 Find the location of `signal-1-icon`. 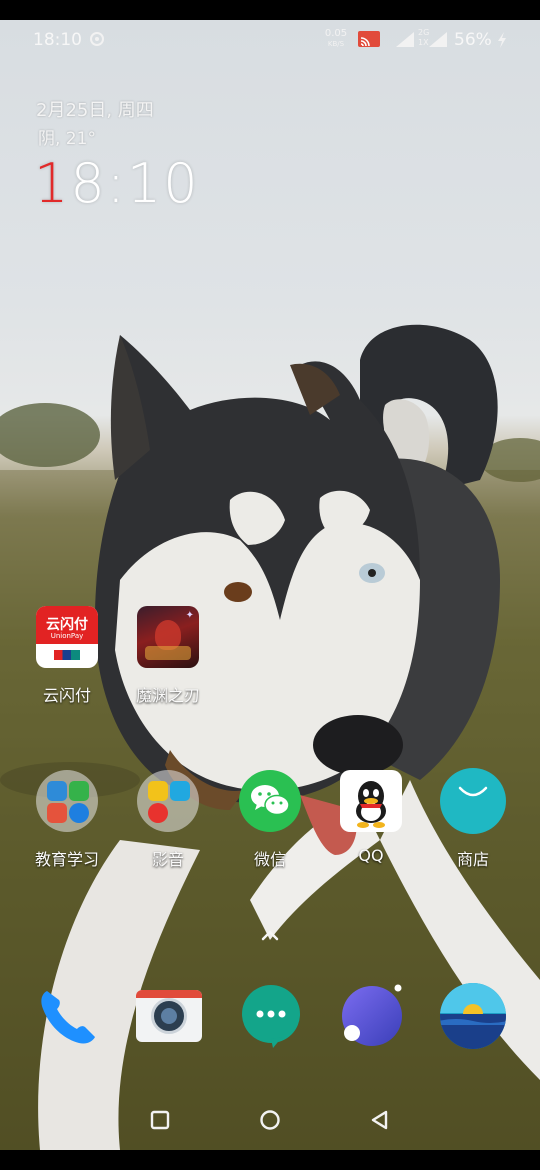

signal-1-icon is located at coordinates (405, 39).